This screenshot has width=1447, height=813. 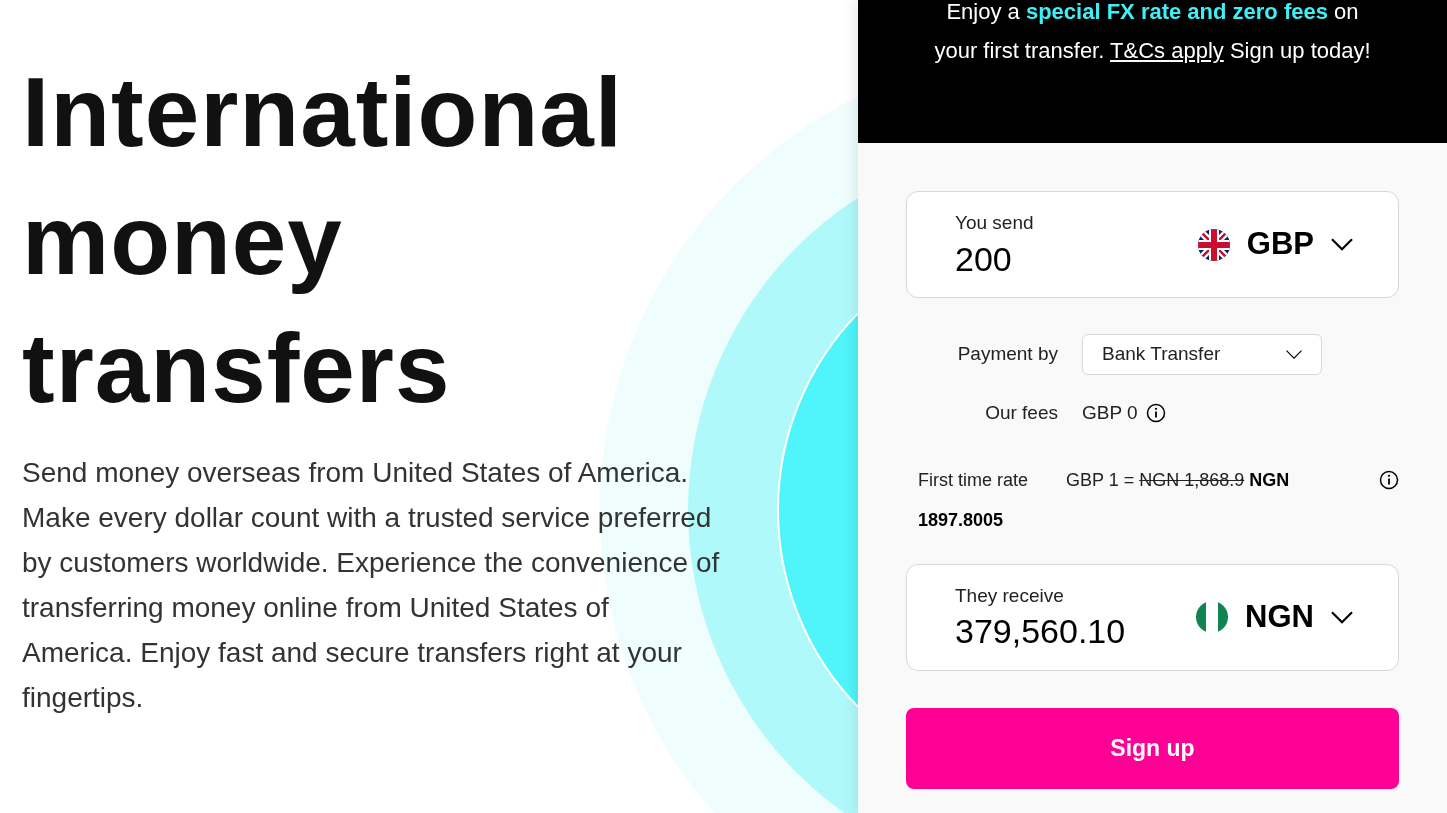 I want to click on amount-label: You send, so click(x=994, y=223).